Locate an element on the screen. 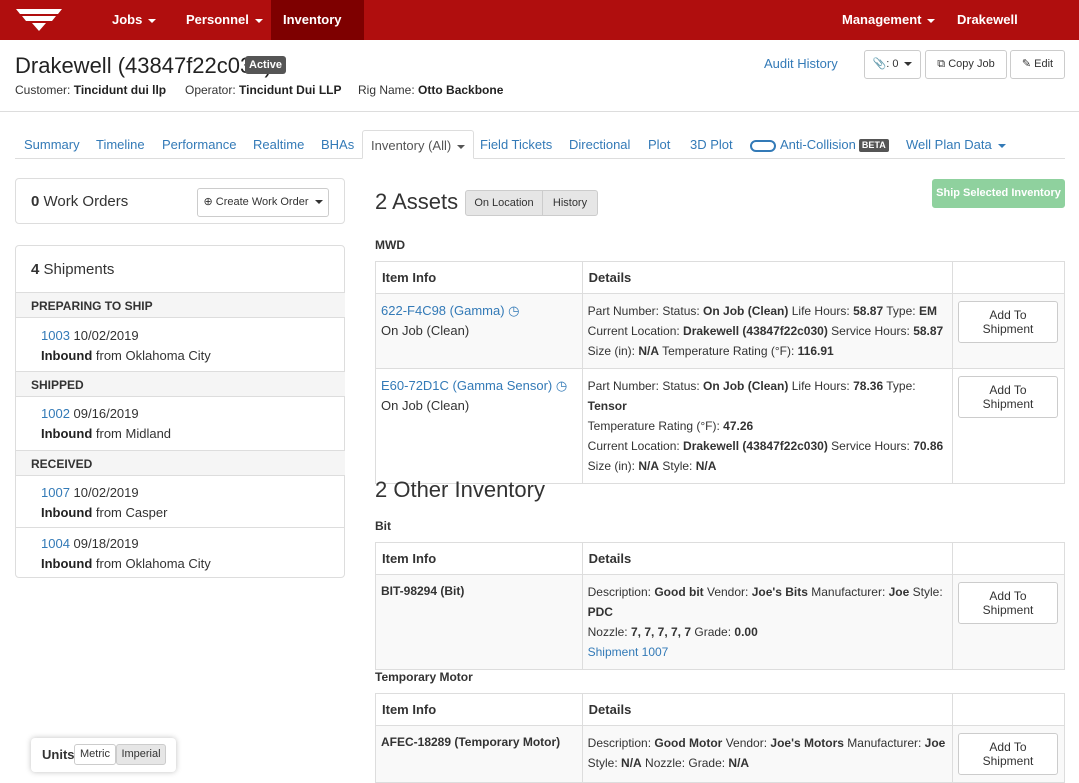 Image resolution: width=1079 pixels, height=783 pixels. detail-line: Temperature Rating (°F): 47.26 is located at coordinates (670, 426).